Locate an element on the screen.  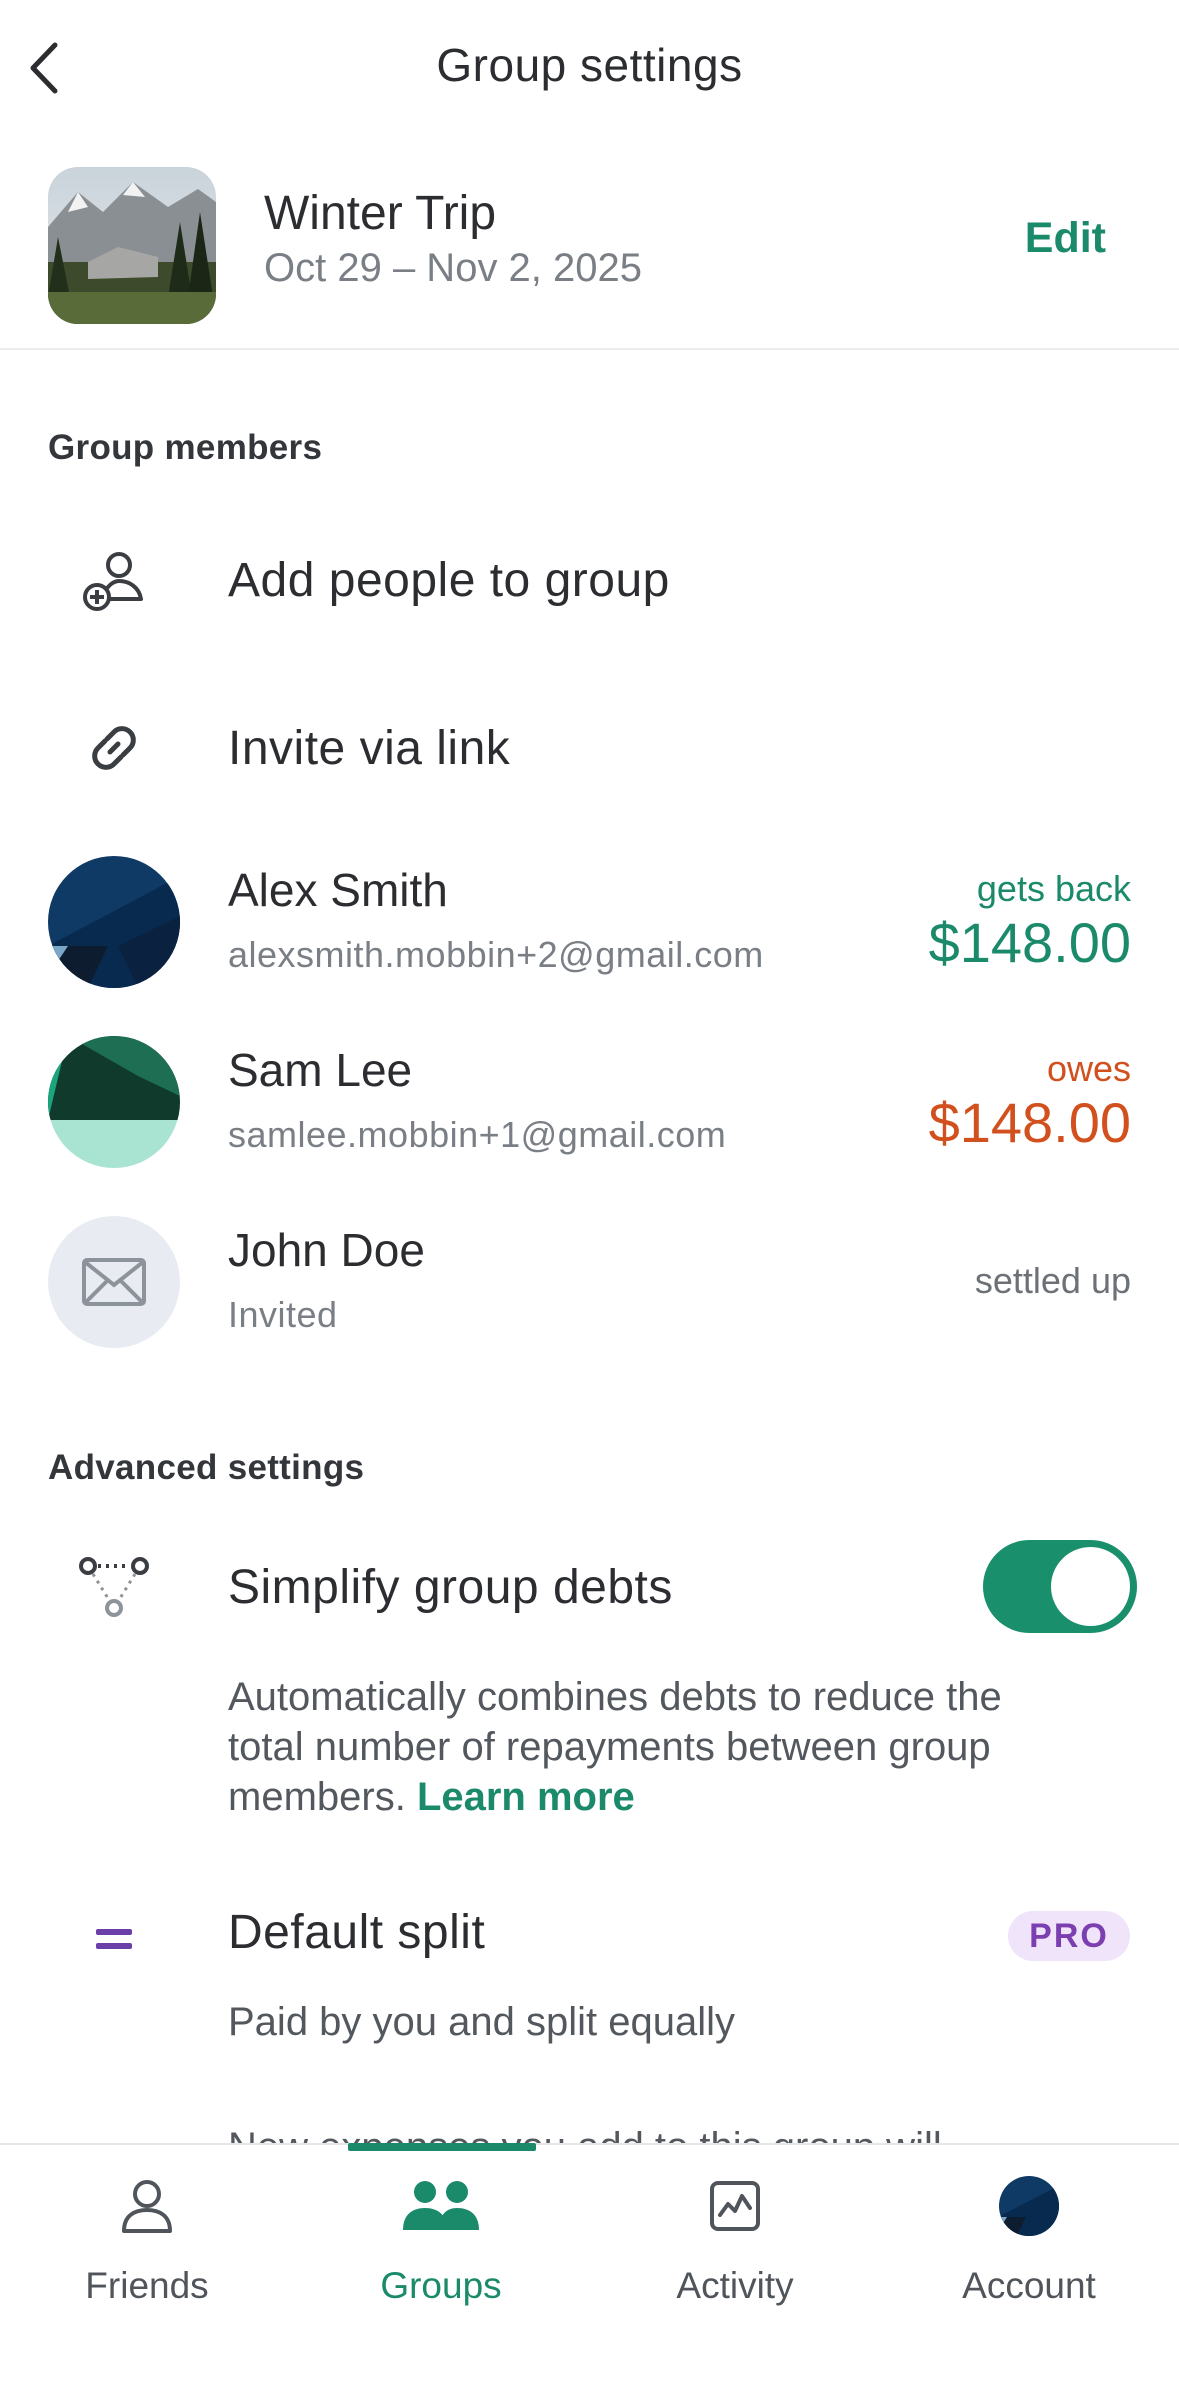
toggle-knob is located at coordinates (1090, 1586).